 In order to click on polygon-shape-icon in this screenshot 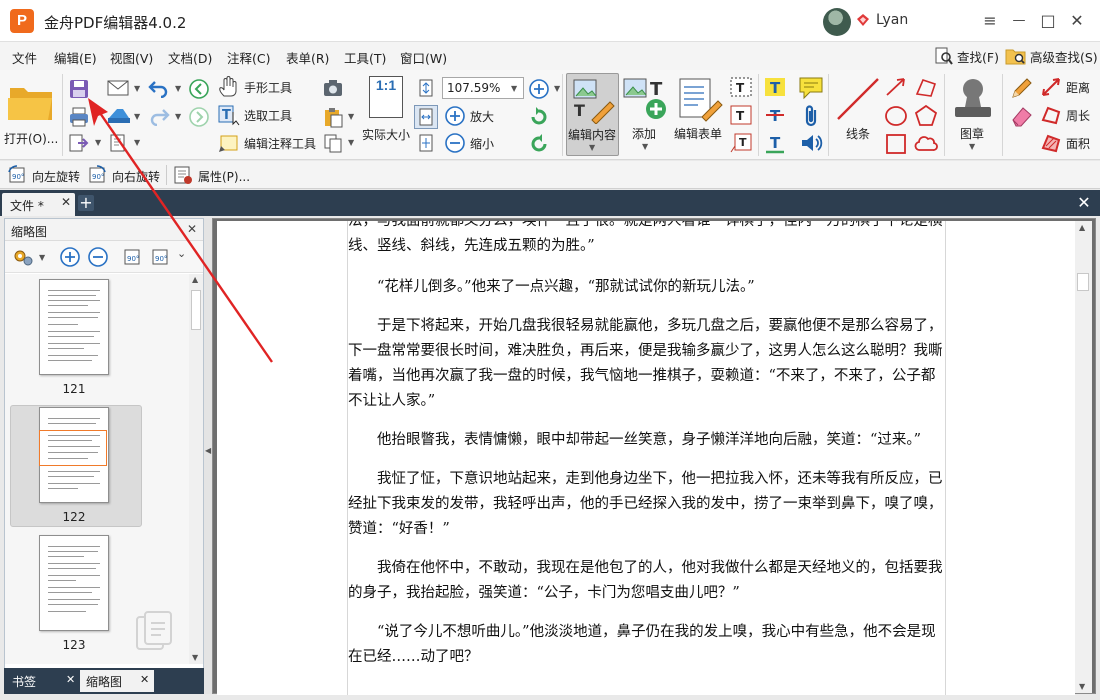, I will do `click(926, 116)`.